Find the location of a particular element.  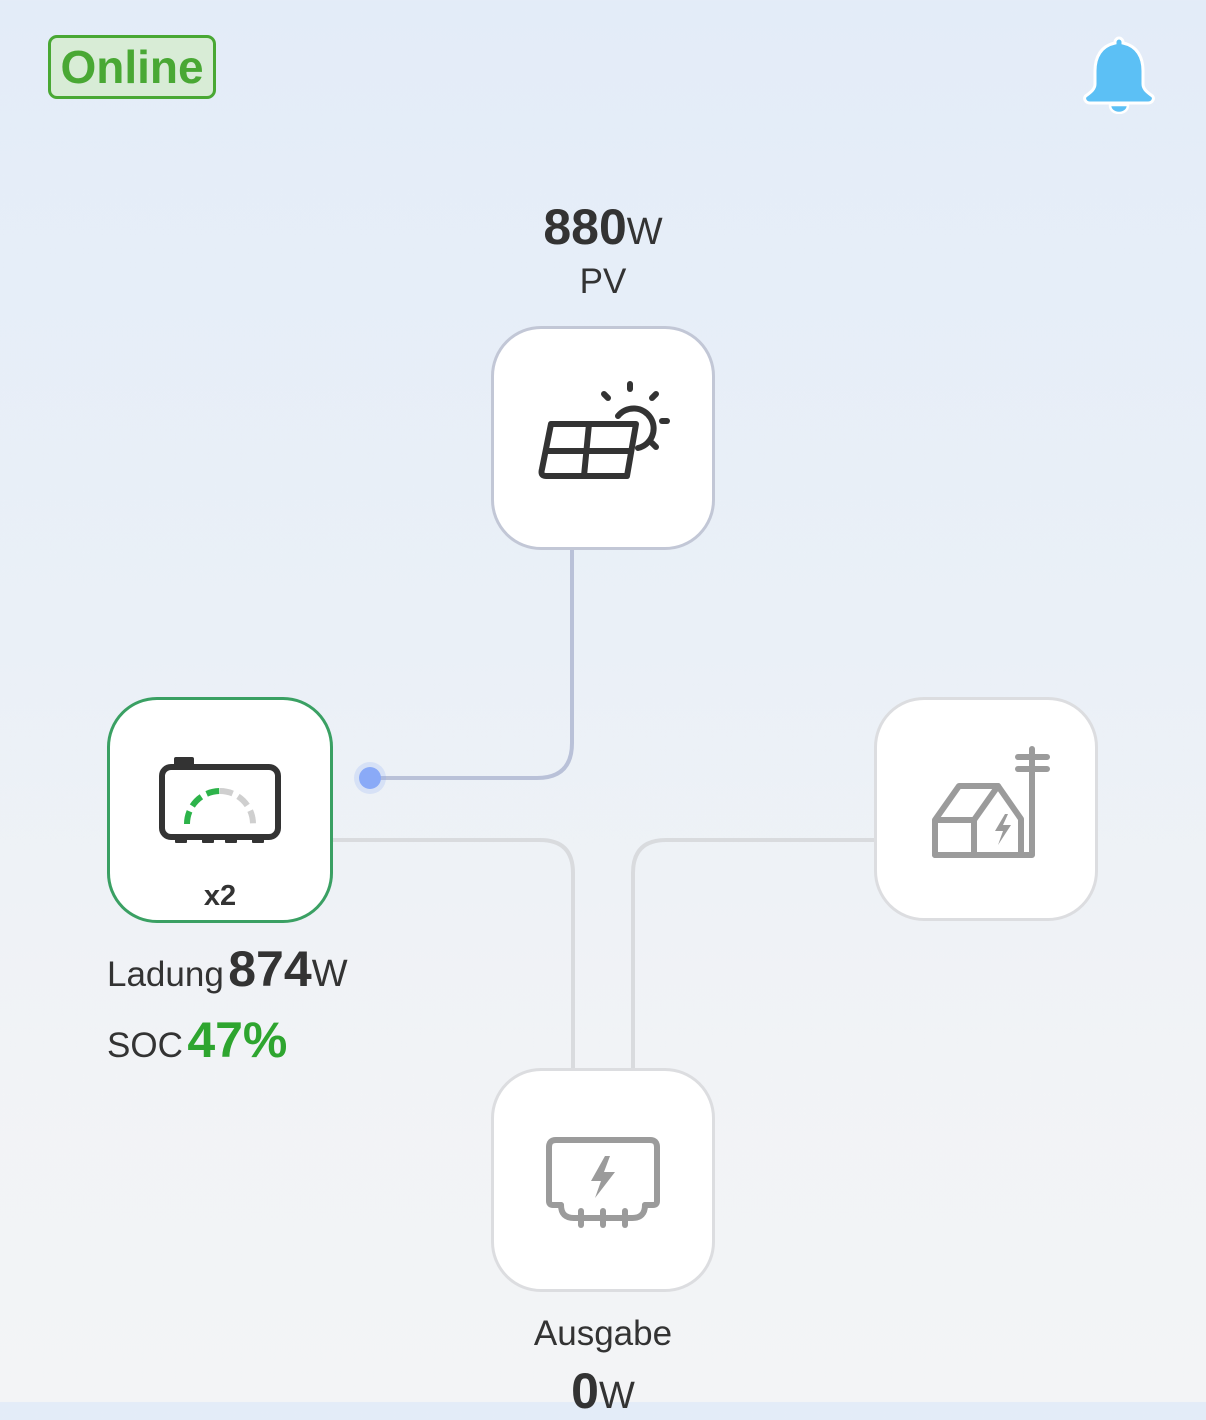

soc-line: SOC 47% is located at coordinates (227, 1046).